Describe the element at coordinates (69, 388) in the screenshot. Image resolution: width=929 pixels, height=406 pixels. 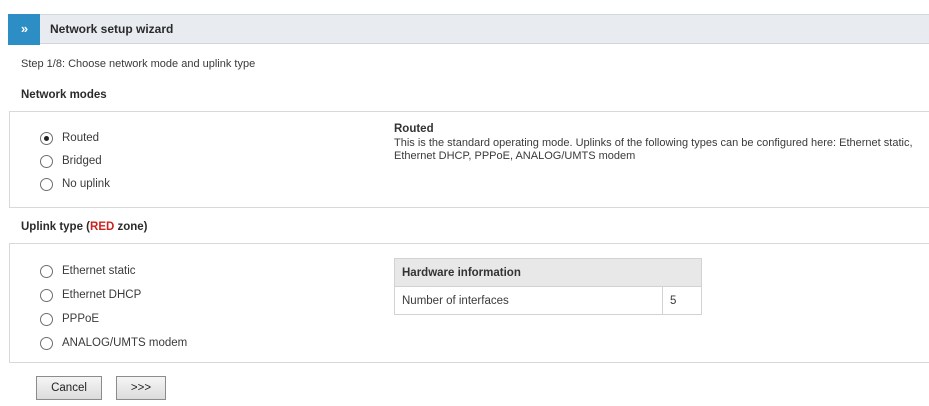
I see `cancel-button: Cancel` at that location.